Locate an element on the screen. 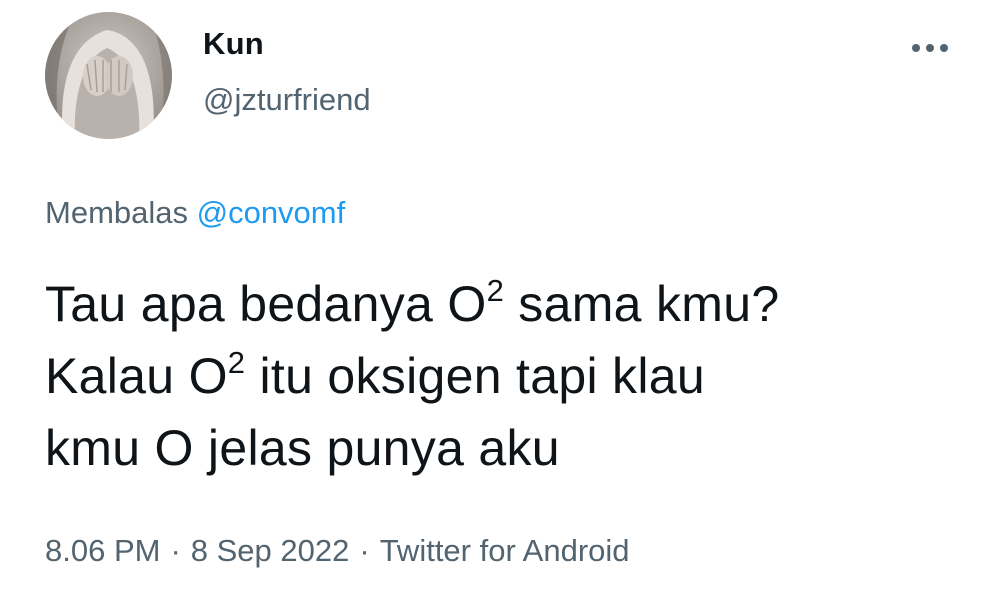  tweet-text-line: Kalau O2 itu oksigen tapi klau is located at coordinates (510, 376).